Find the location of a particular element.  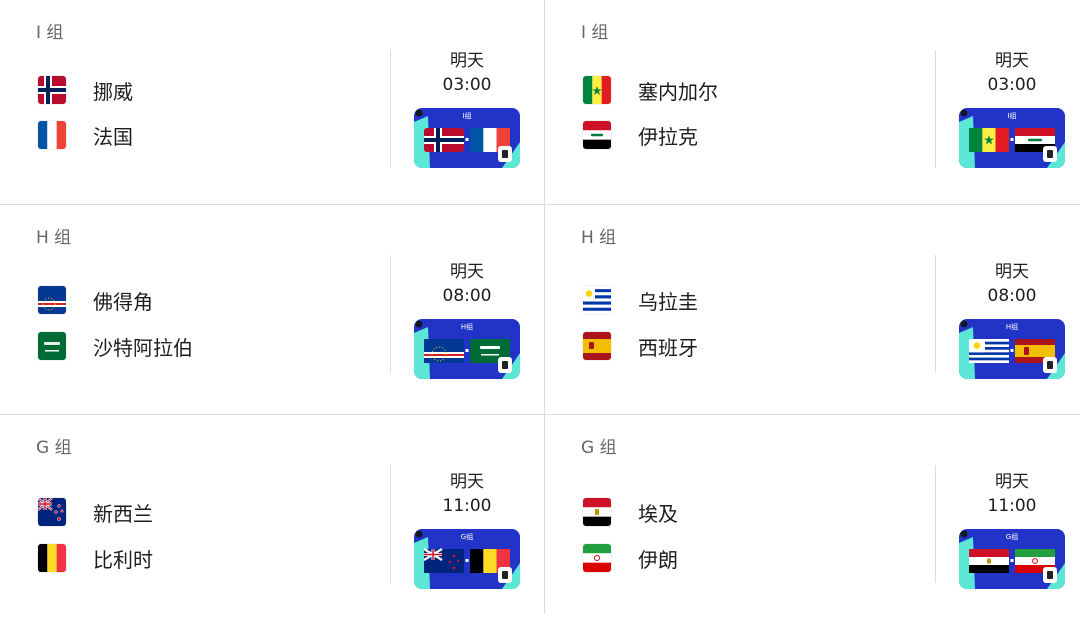

team-row: 西班牙 is located at coordinates (640, 346).